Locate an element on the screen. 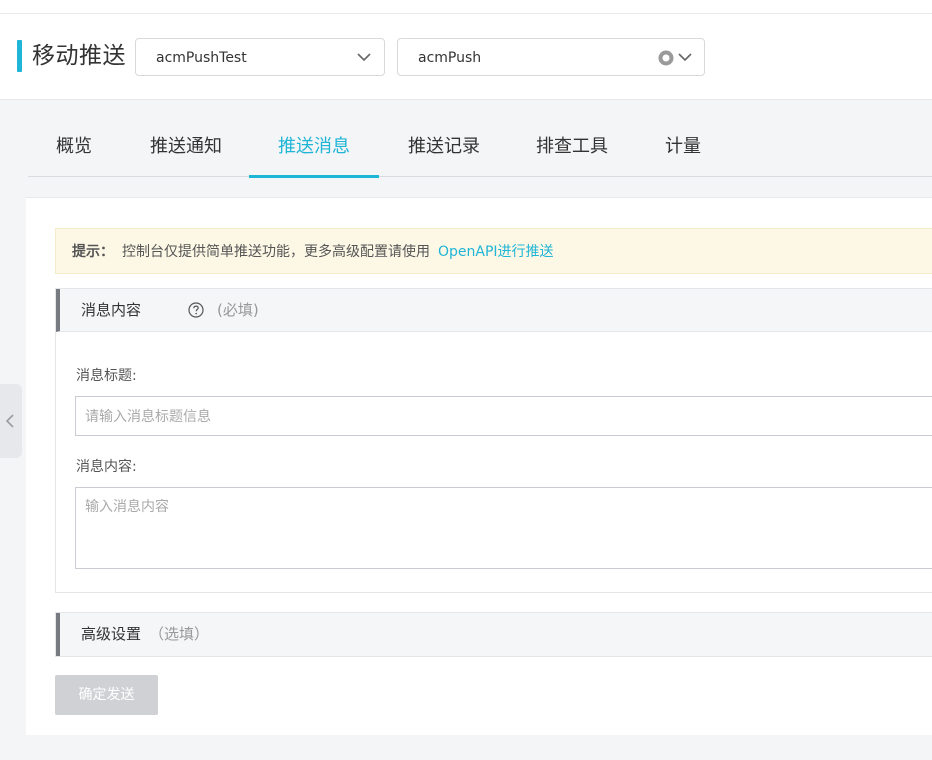  message-section-title: 消息内容 is located at coordinates (111, 310).